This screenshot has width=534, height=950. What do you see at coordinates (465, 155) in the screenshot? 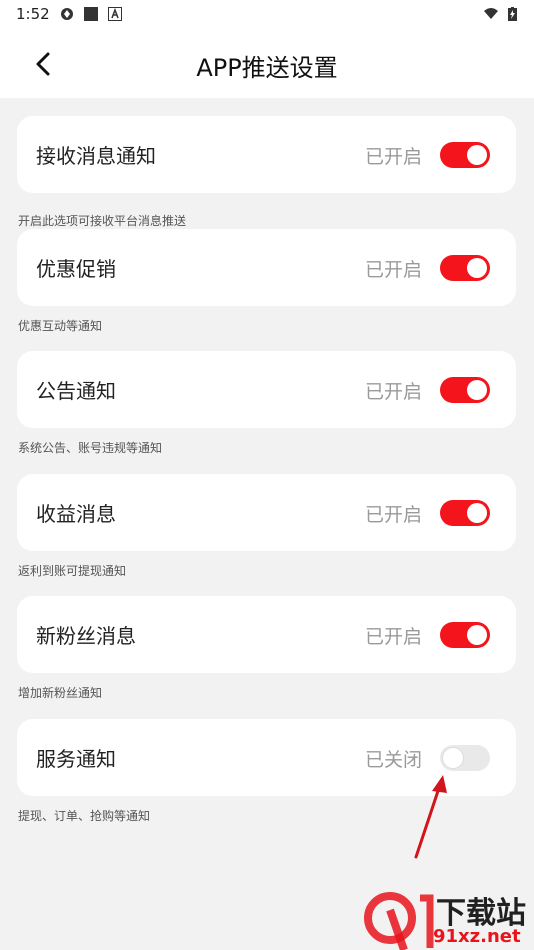
I see `receive-messages-toggle` at bounding box center [465, 155].